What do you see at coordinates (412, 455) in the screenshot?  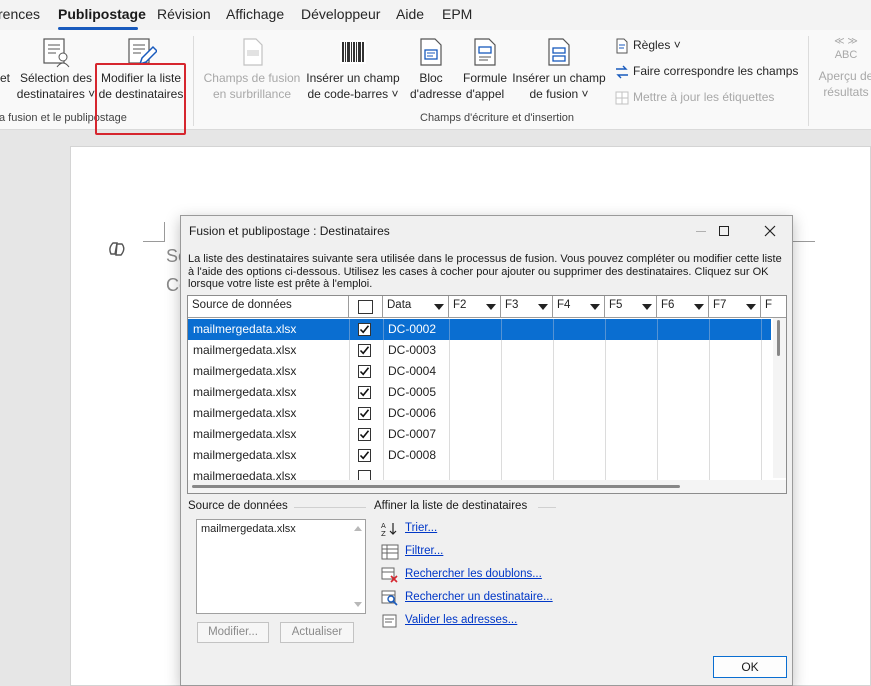 I see `cell-data: DC-0008` at bounding box center [412, 455].